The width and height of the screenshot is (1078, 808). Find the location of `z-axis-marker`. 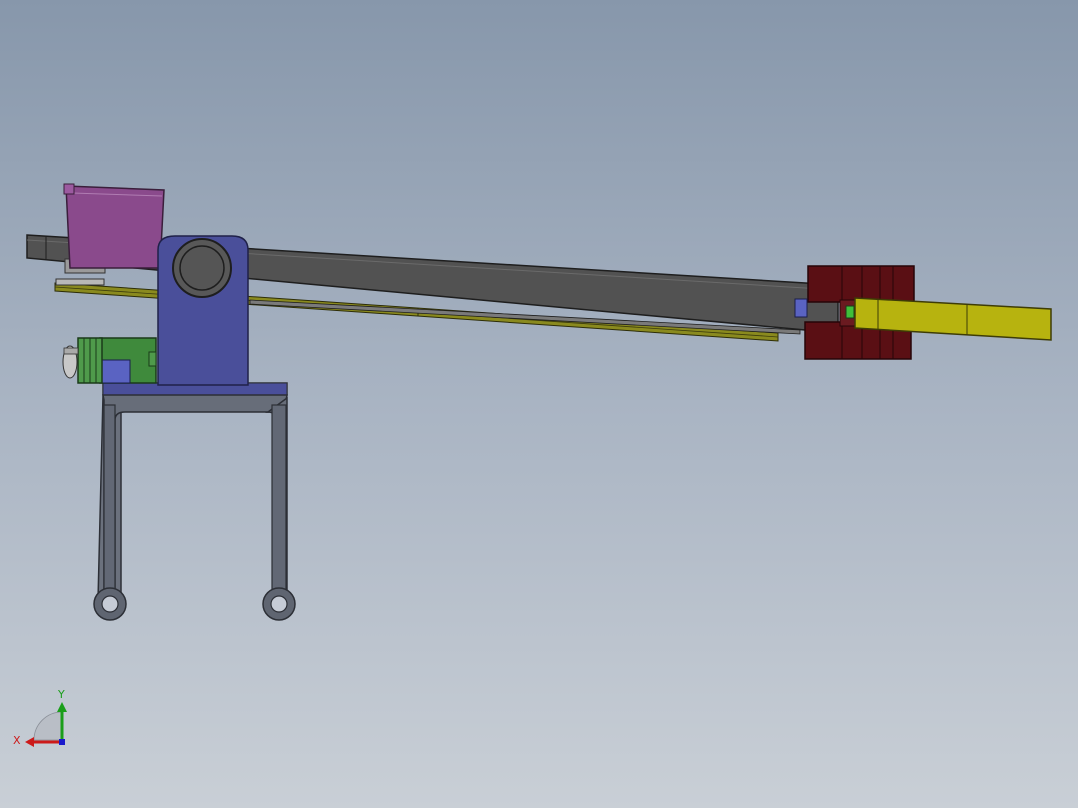

z-axis-marker is located at coordinates (62, 742).